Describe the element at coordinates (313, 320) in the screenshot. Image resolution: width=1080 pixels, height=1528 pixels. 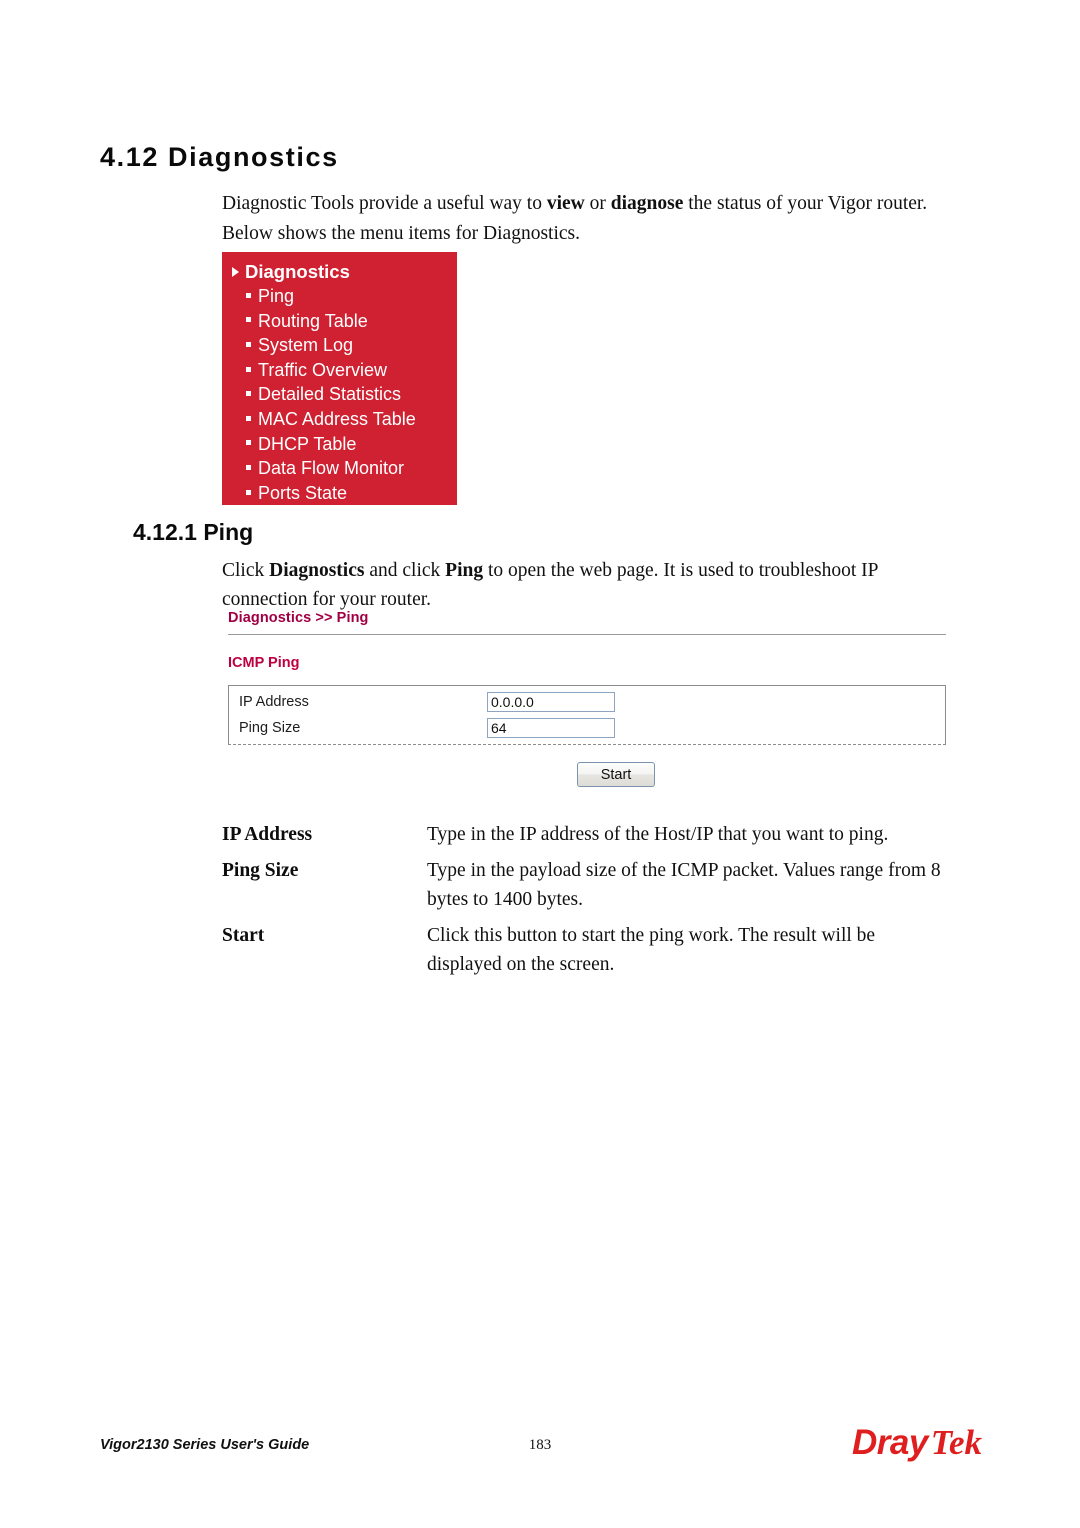
I see `menu-item-label: Routing Table` at that location.